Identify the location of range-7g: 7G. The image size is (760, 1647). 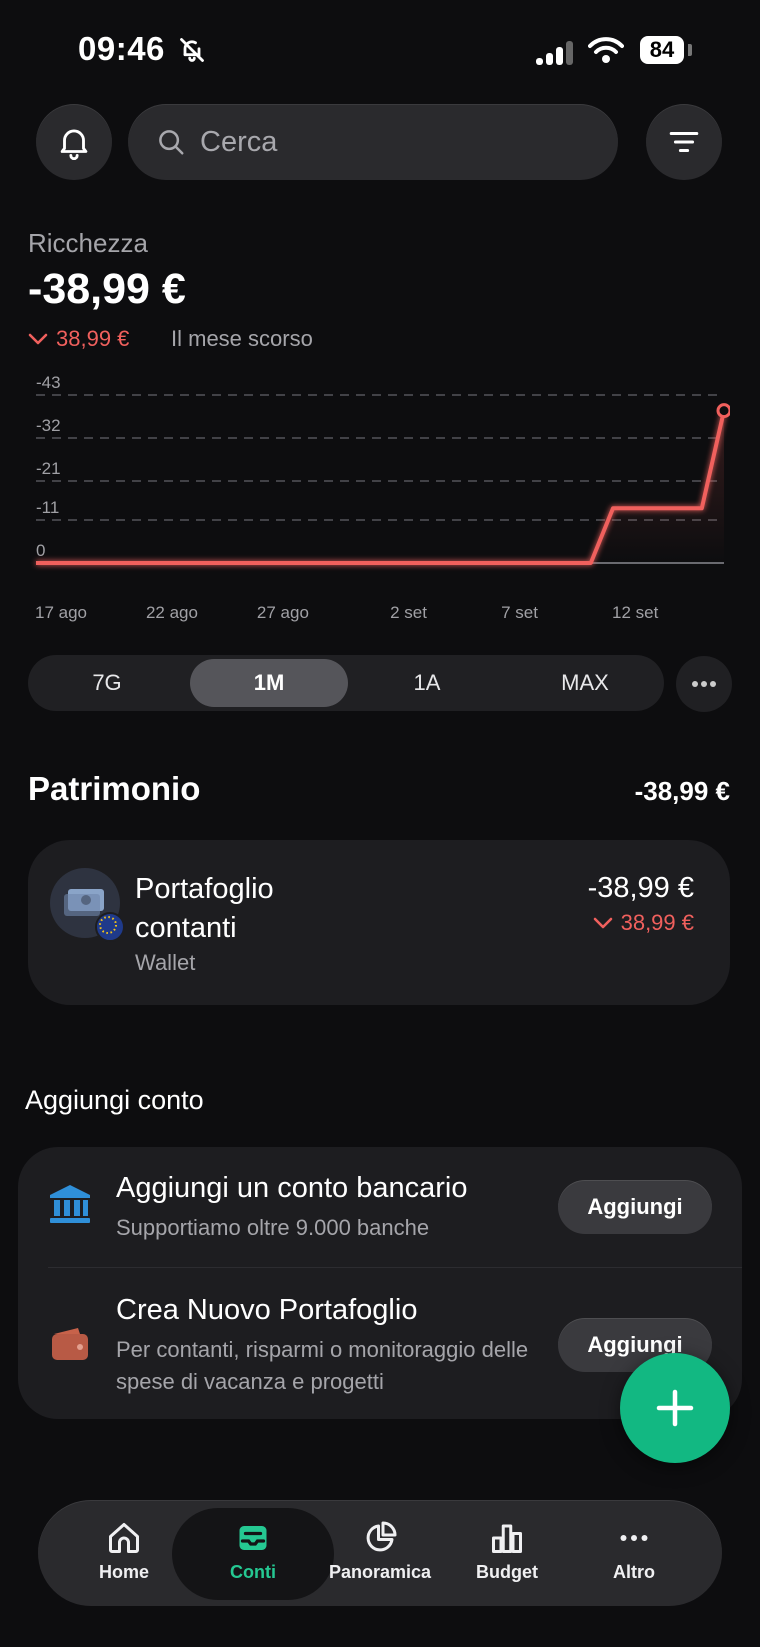
(107, 683).